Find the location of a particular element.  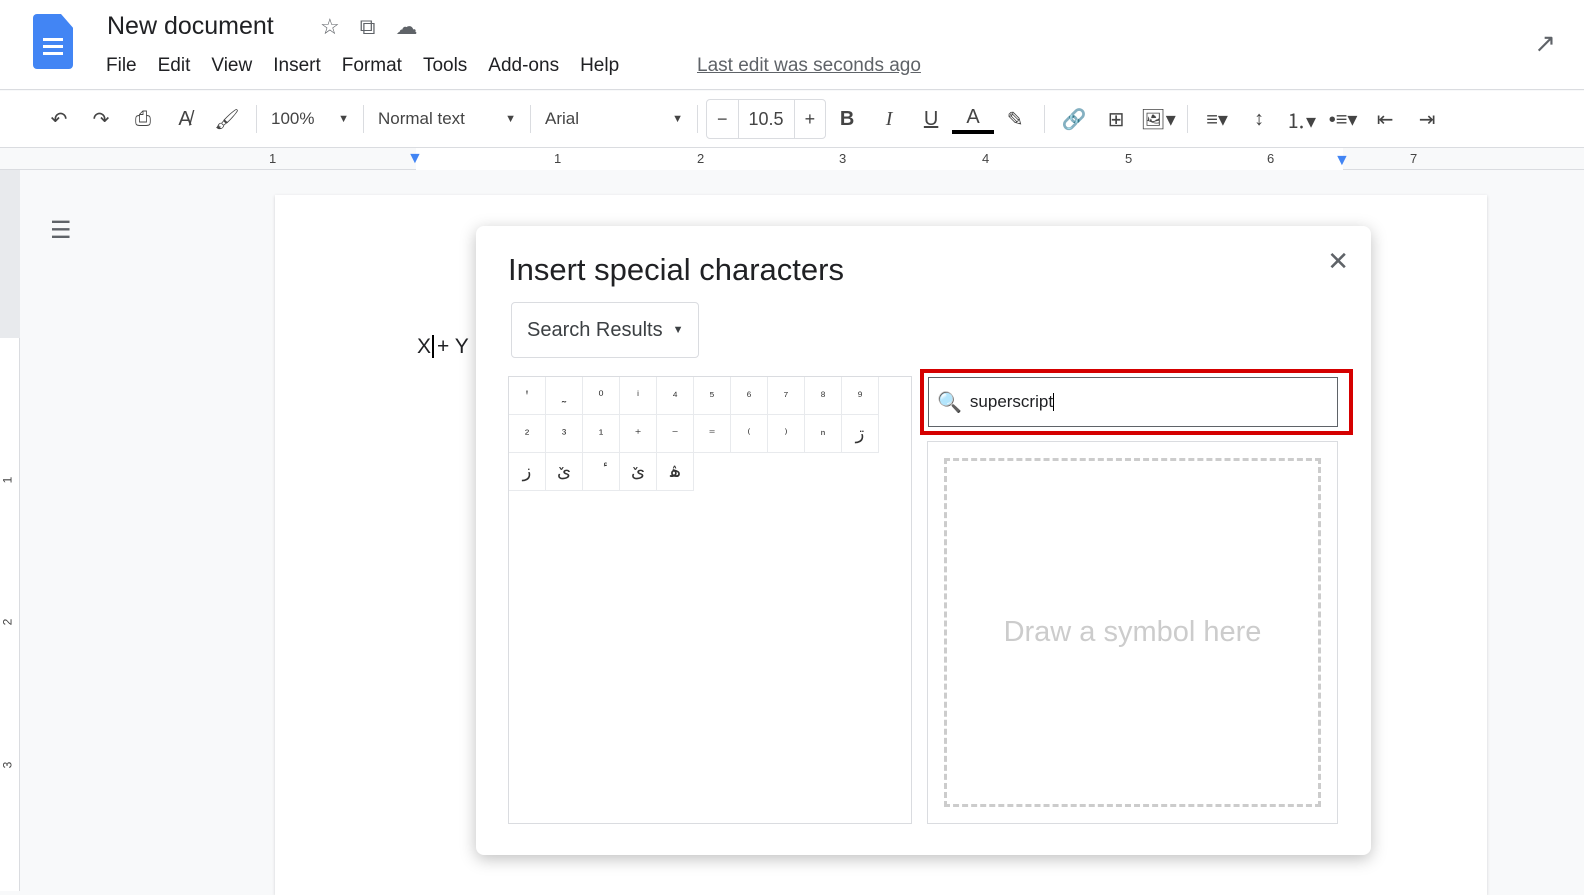

character-cell: ¹ is located at coordinates (601, 434).